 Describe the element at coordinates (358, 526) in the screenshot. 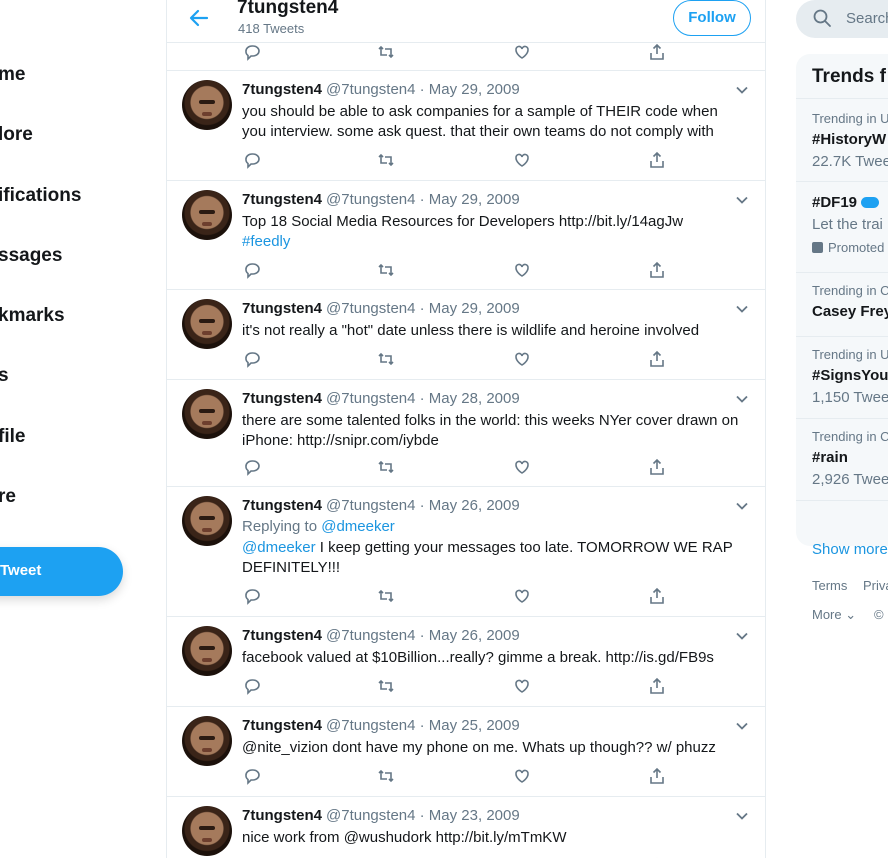

I see `replying-to-link: @dmeeker` at that location.